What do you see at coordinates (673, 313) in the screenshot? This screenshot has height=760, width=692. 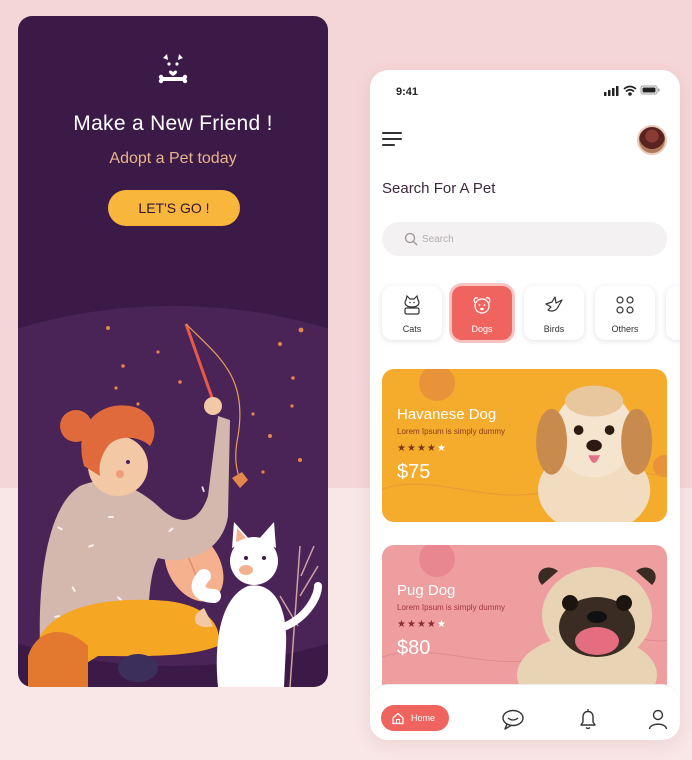 I see `category-more` at bounding box center [673, 313].